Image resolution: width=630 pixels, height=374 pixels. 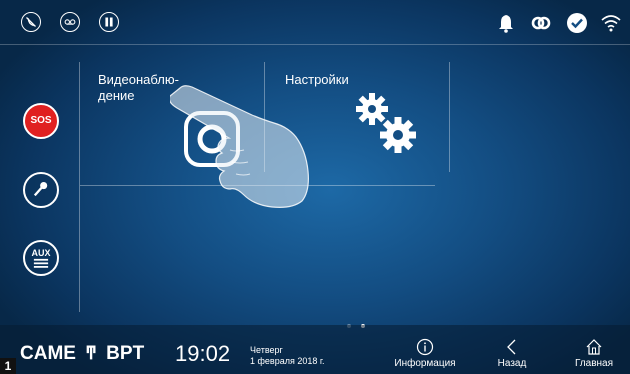 I want to click on bell-icon, so click(x=506, y=23).